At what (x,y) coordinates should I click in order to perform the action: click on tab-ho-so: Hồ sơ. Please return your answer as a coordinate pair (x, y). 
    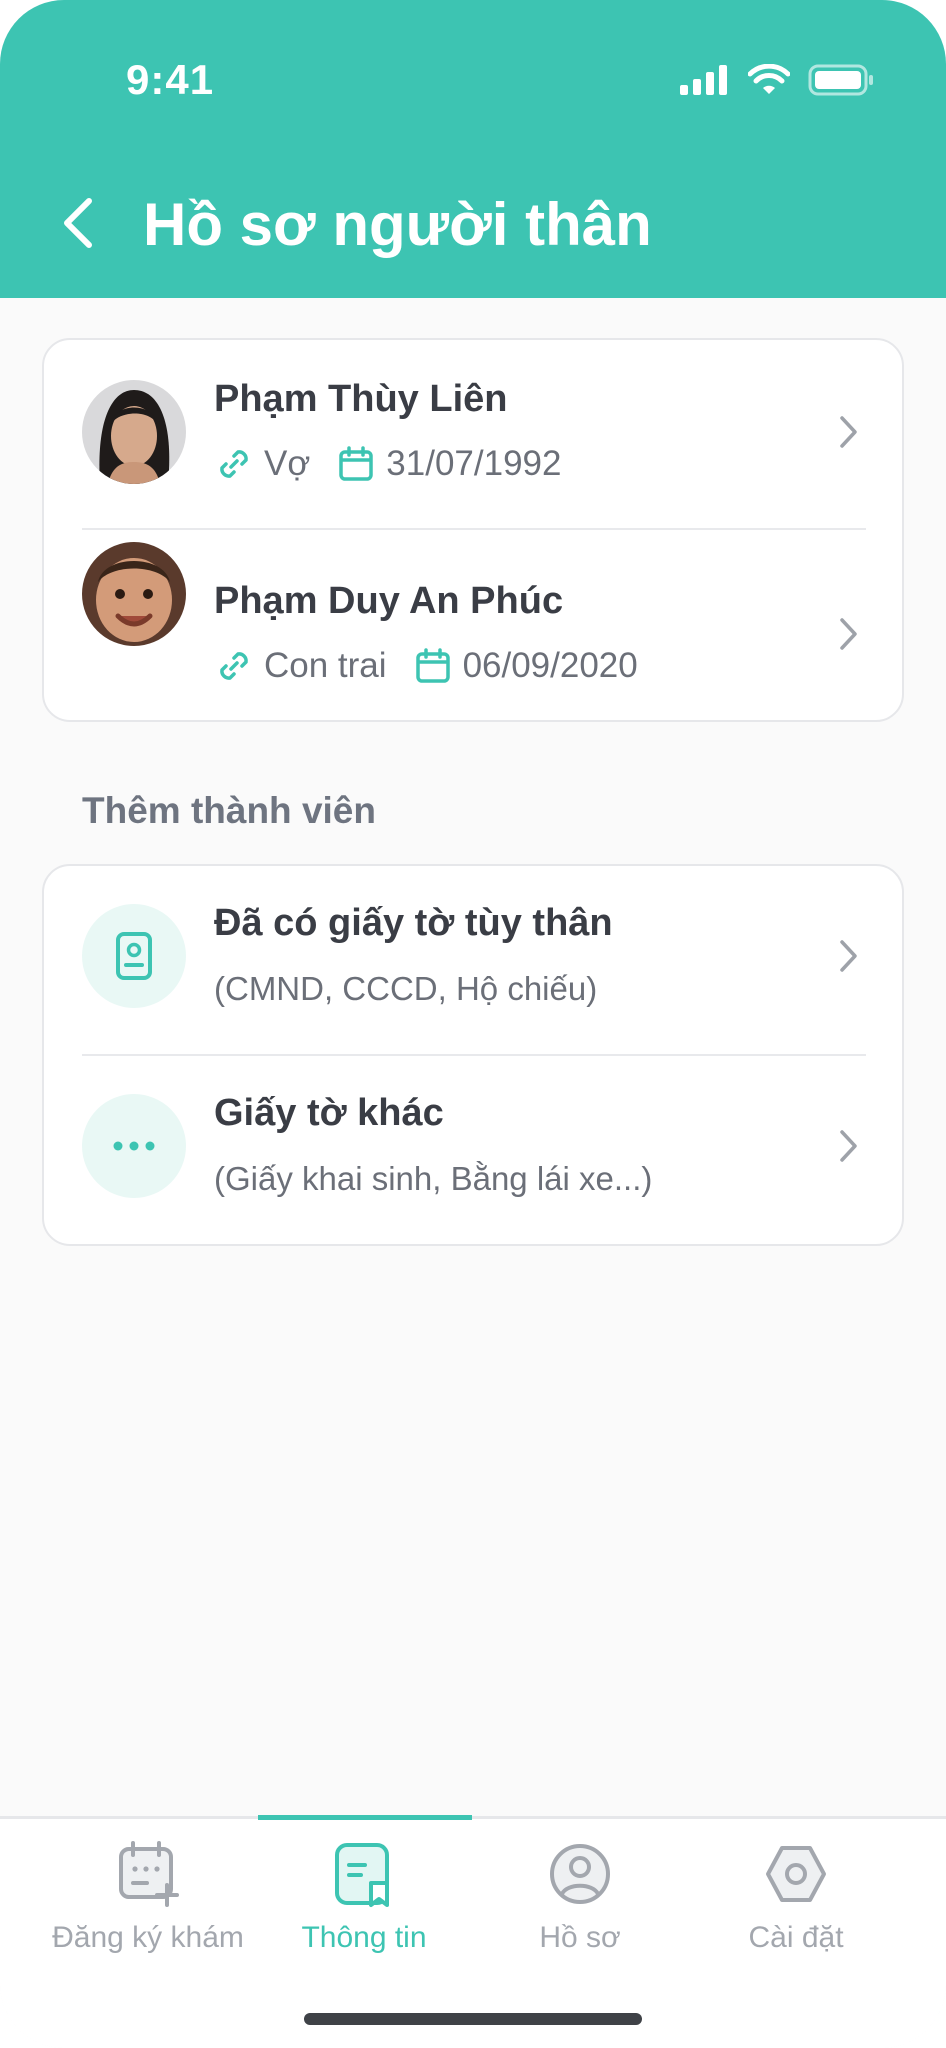
    Looking at the image, I should click on (580, 1904).